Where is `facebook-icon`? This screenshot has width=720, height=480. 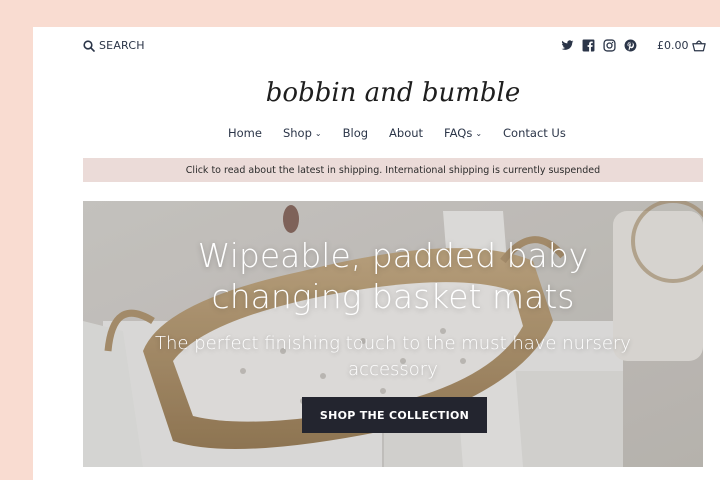
facebook-icon is located at coordinates (588, 45).